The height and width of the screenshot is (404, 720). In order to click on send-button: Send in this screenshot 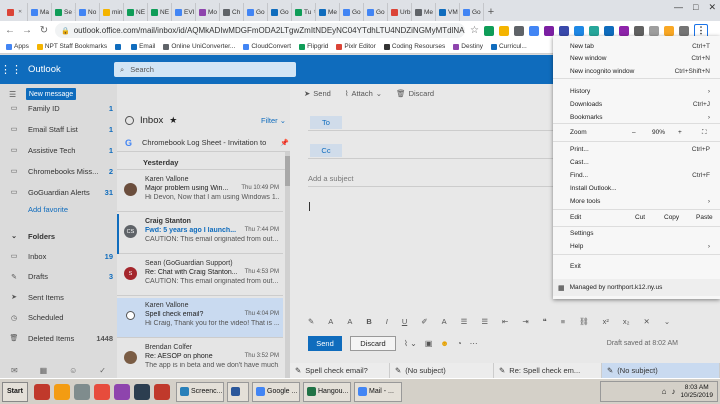, I will do `click(325, 343)`.